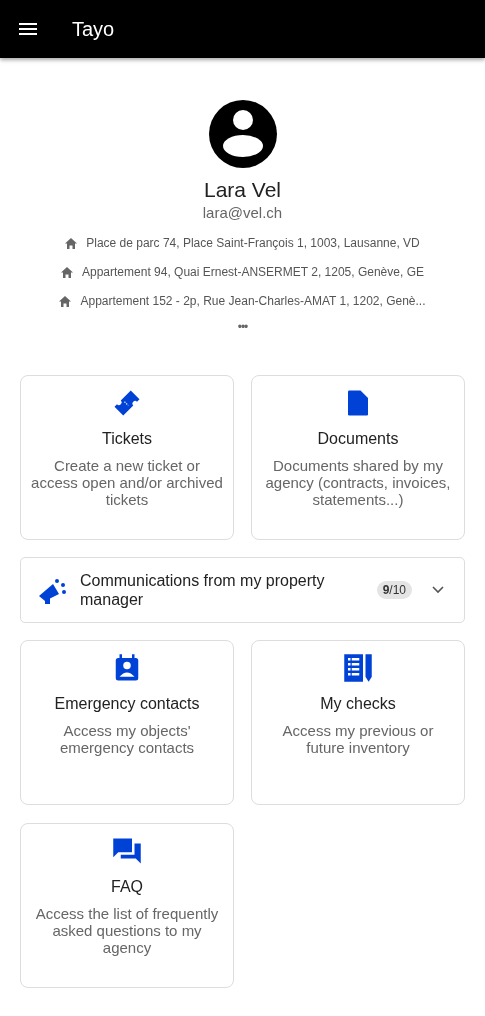 The image size is (485, 1016). What do you see at coordinates (253, 243) in the screenshot?
I see `address-text: Place de parc 74, Place Saint-François 1, 1003, Lausanne, VD` at bounding box center [253, 243].